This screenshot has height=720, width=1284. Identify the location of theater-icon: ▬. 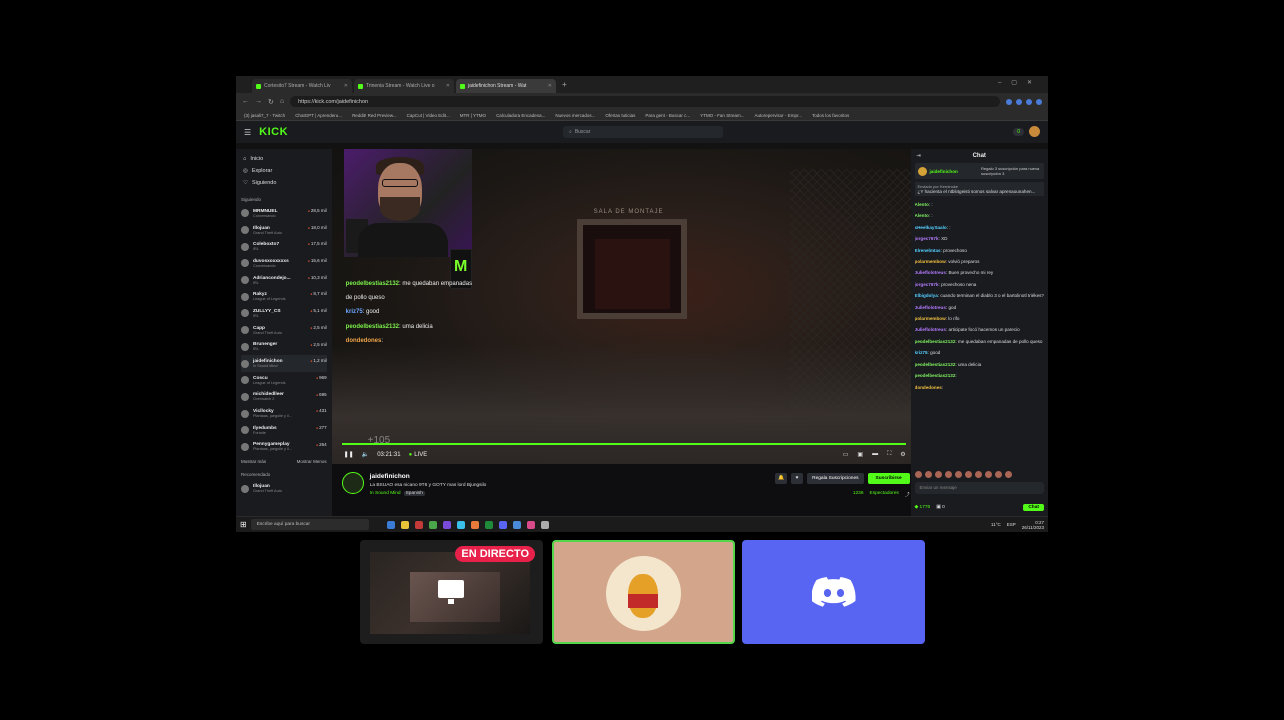
(875, 454).